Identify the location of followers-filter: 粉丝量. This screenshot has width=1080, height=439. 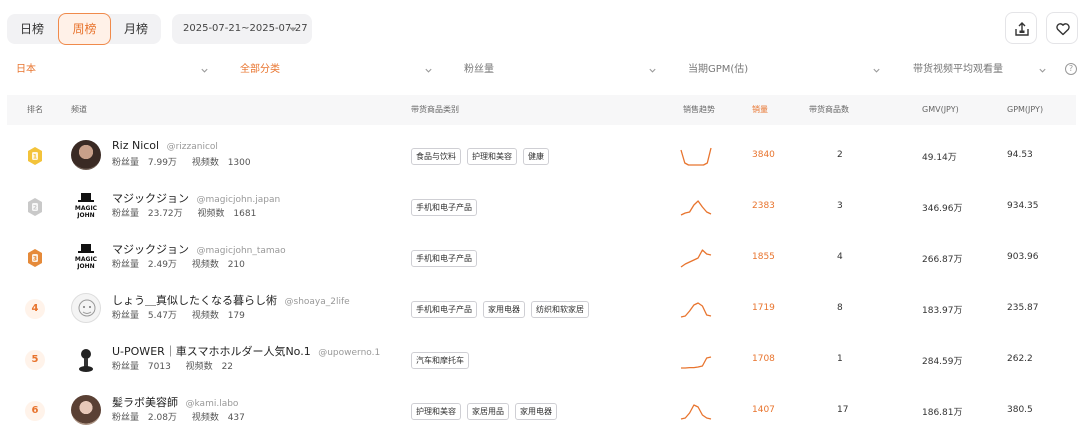
(562, 70).